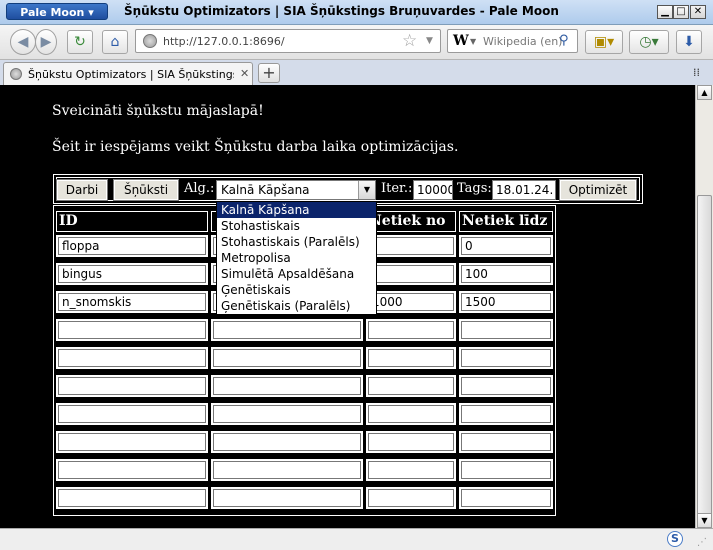  What do you see at coordinates (115, 42) in the screenshot?
I see `home-icon: ⌂` at bounding box center [115, 42].